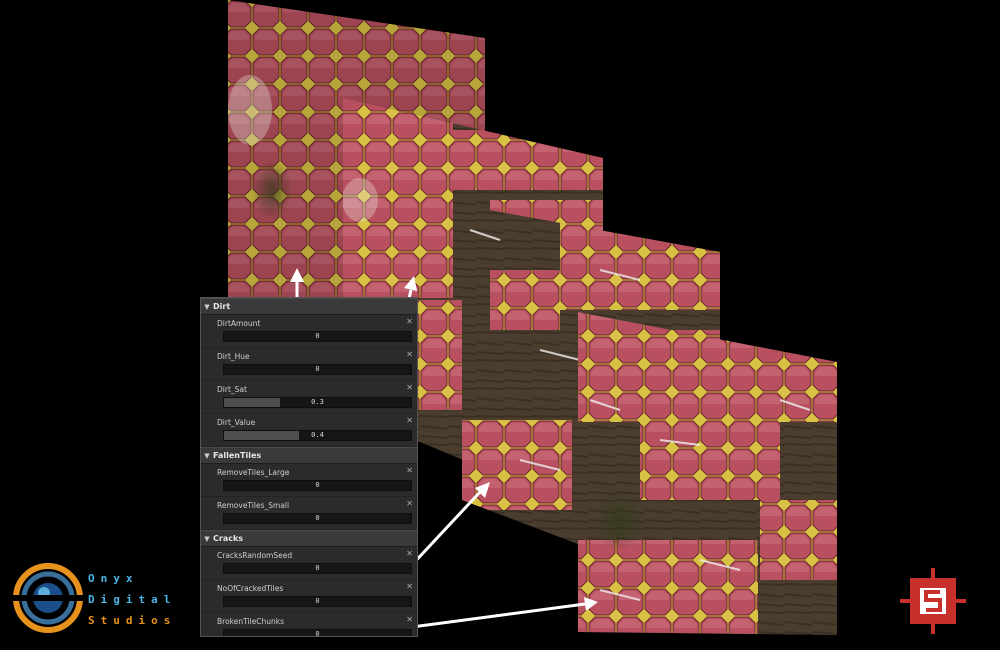 The width and height of the screenshot is (1000, 650). I want to click on param-remove-tiles-large: RemoveTiles_Large ✕ 0, so click(309, 480).